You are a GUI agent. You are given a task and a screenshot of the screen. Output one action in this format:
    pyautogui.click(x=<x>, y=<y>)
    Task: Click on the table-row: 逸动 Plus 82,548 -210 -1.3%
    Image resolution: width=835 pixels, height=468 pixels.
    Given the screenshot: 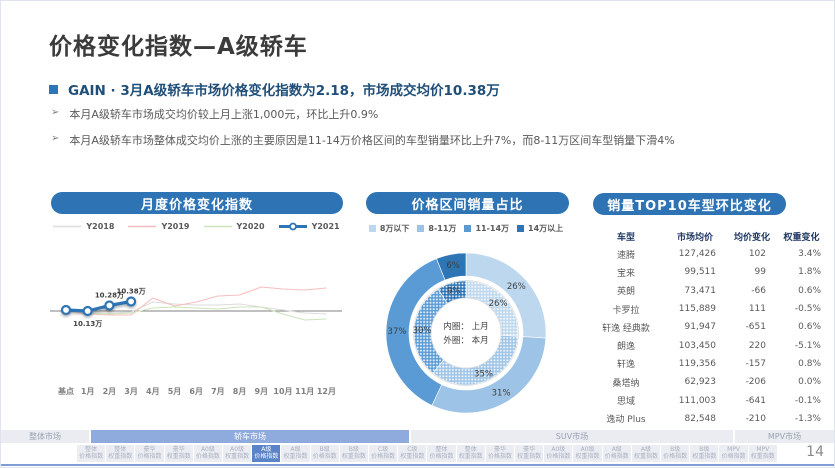 What is the action you would take?
    pyautogui.click(x=708, y=419)
    